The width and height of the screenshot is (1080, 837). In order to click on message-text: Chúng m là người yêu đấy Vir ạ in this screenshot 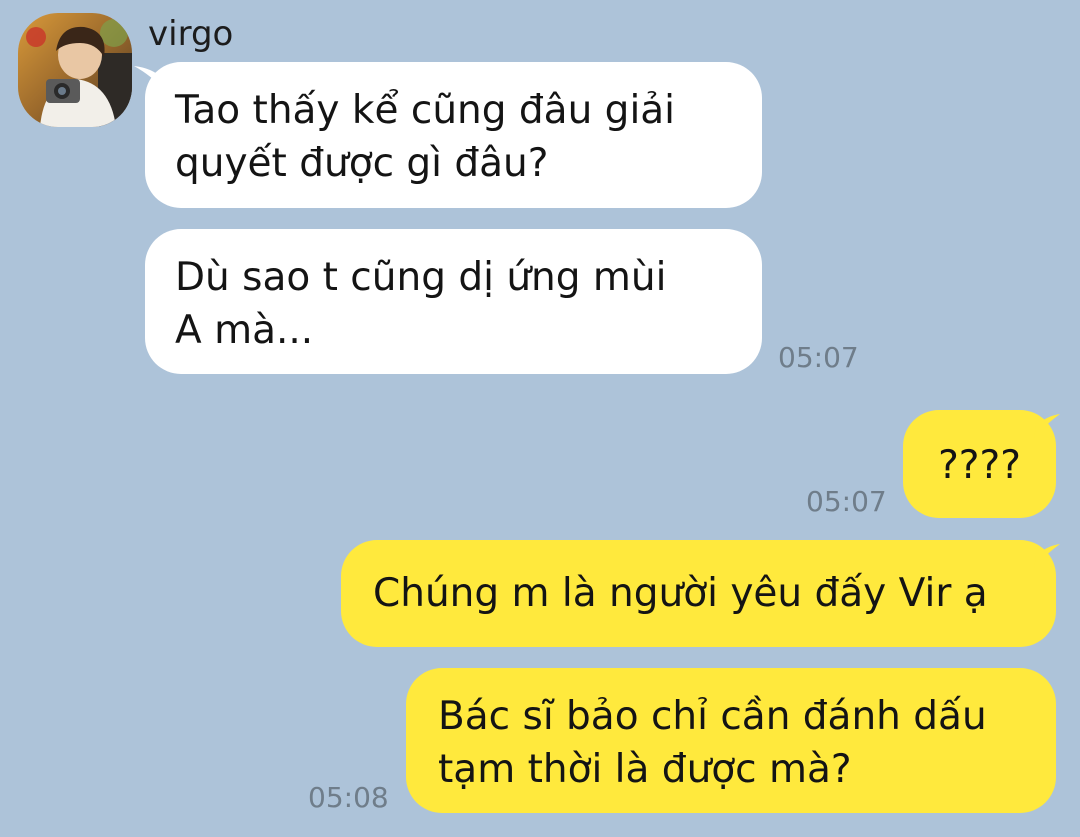, I will do `click(680, 593)`.